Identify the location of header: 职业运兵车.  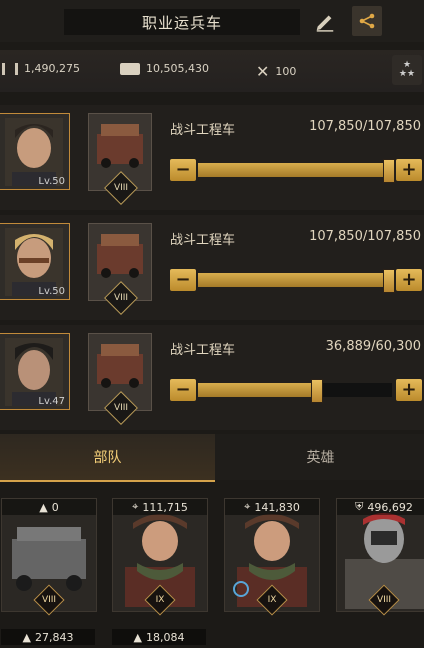
(212, 21).